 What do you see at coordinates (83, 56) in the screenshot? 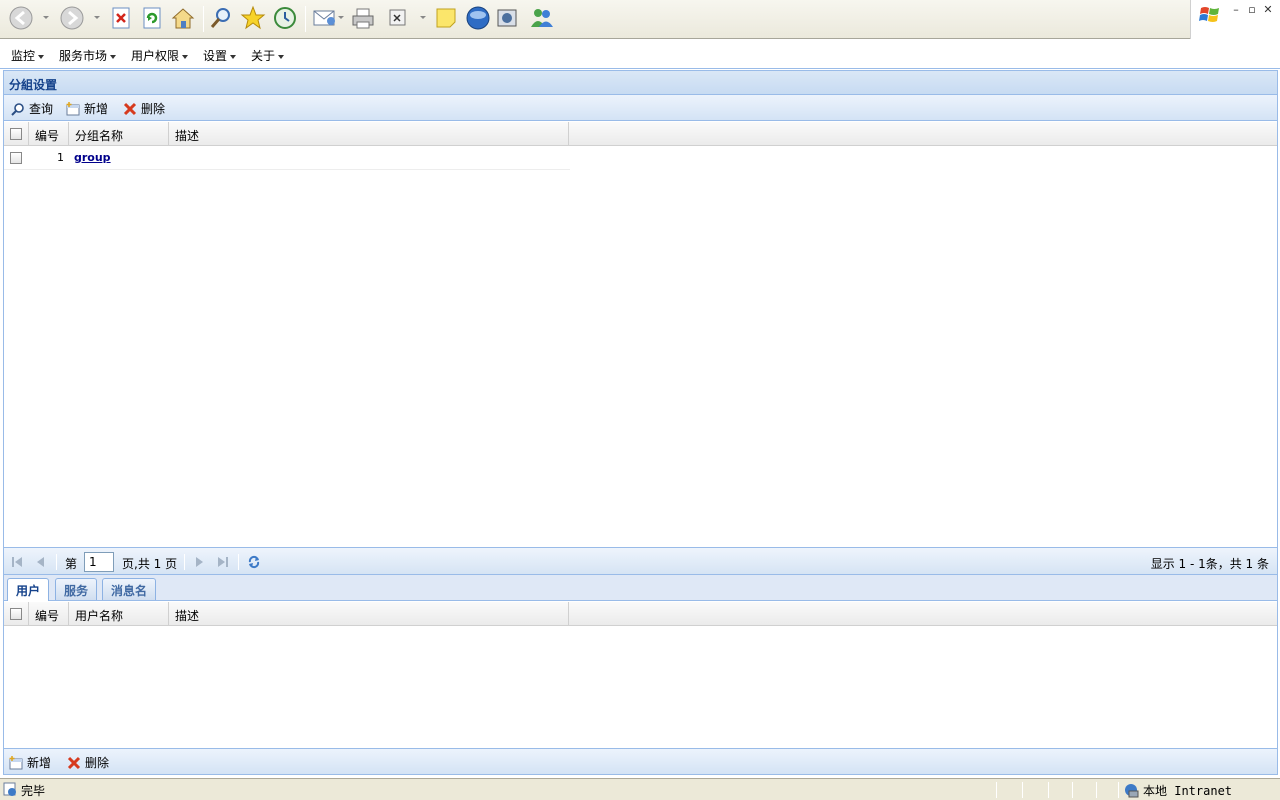
I see `menu-service-market-label: 服务市场` at bounding box center [83, 56].